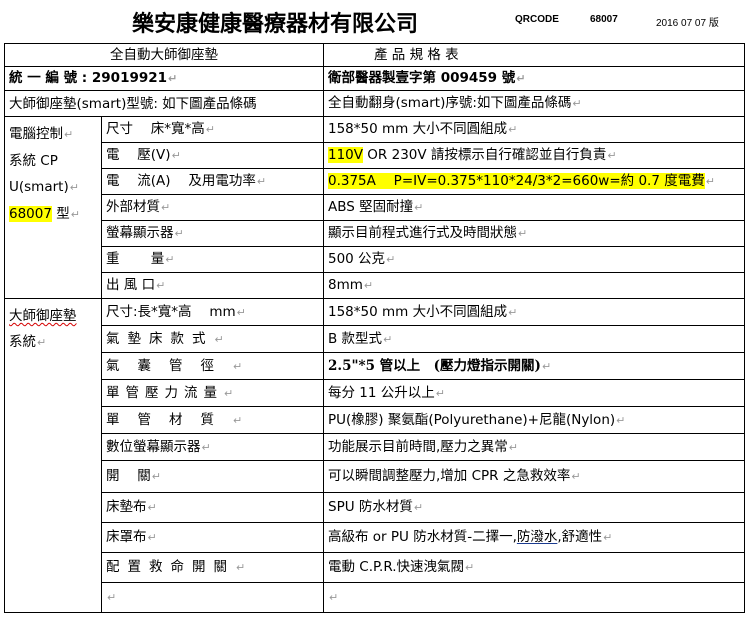 The image size is (747, 635). I want to click on license-number: 衛部醫器製壹字第 009459 號↵, so click(534, 78).